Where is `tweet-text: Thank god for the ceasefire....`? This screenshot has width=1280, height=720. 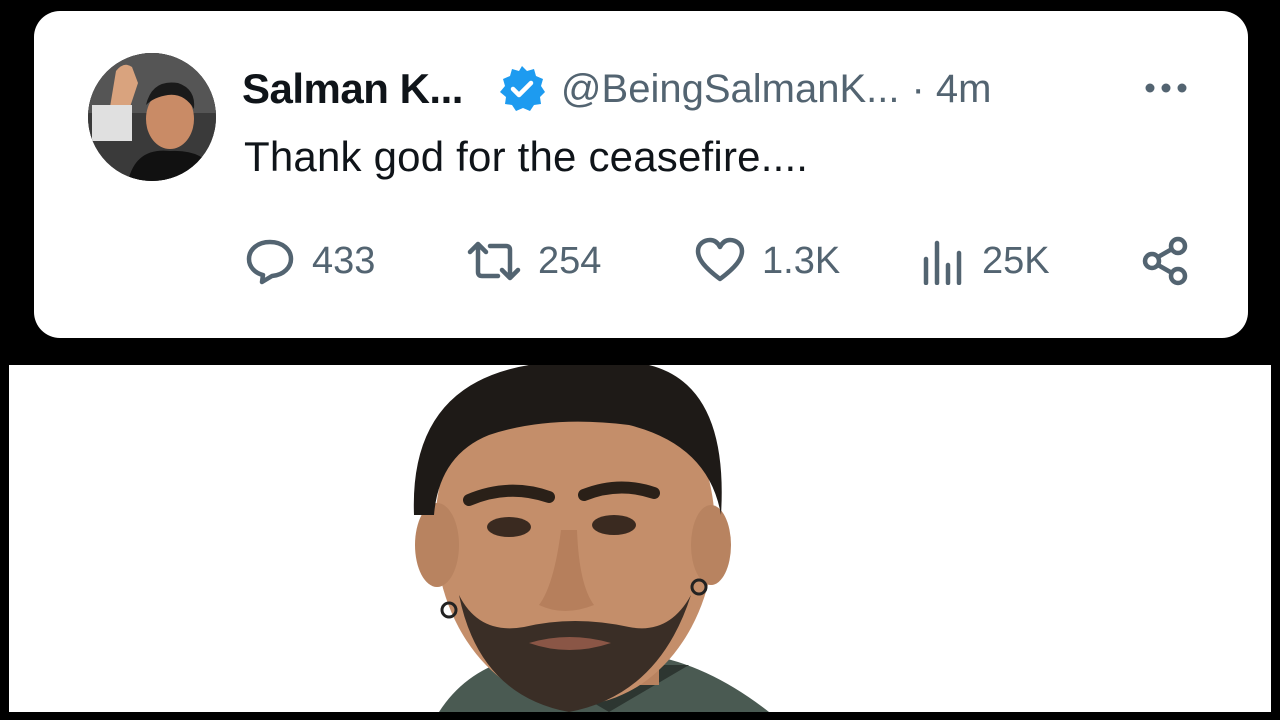 tweet-text: Thank god for the ceasefire.... is located at coordinates (526, 156).